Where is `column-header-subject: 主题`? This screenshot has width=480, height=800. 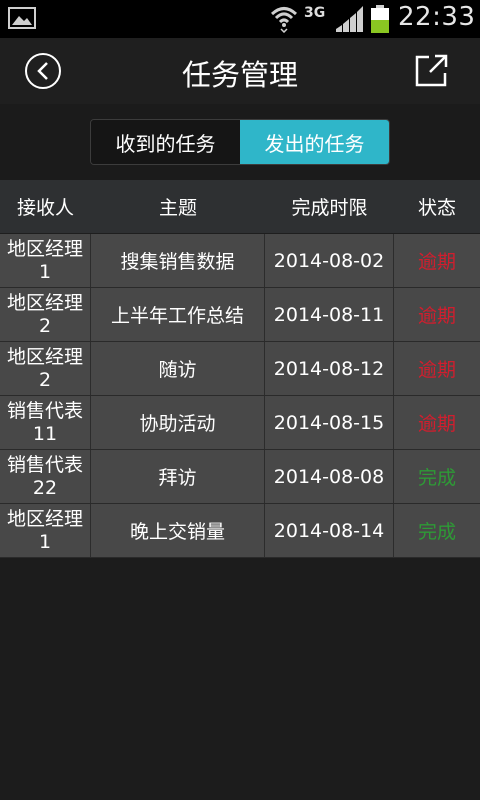
column-header-subject: 主题 is located at coordinates (177, 208).